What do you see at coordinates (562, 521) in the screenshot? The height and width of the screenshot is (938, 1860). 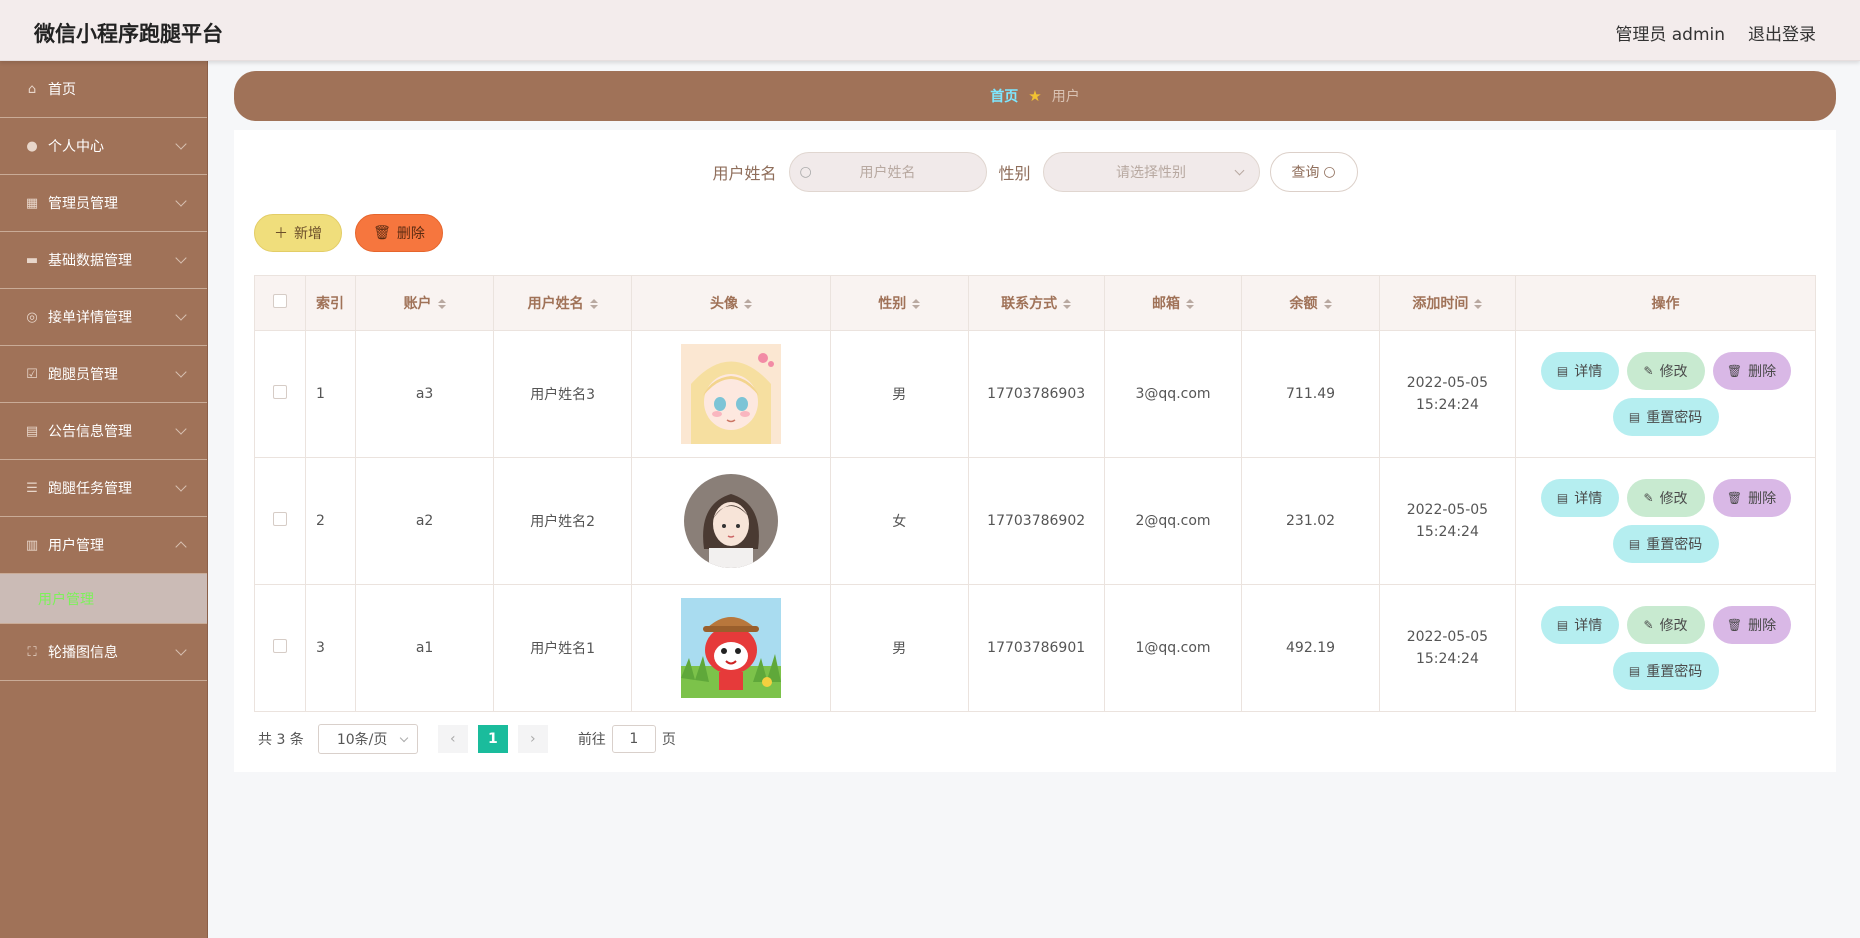 I see `cell-name: 用户姓名2` at bounding box center [562, 521].